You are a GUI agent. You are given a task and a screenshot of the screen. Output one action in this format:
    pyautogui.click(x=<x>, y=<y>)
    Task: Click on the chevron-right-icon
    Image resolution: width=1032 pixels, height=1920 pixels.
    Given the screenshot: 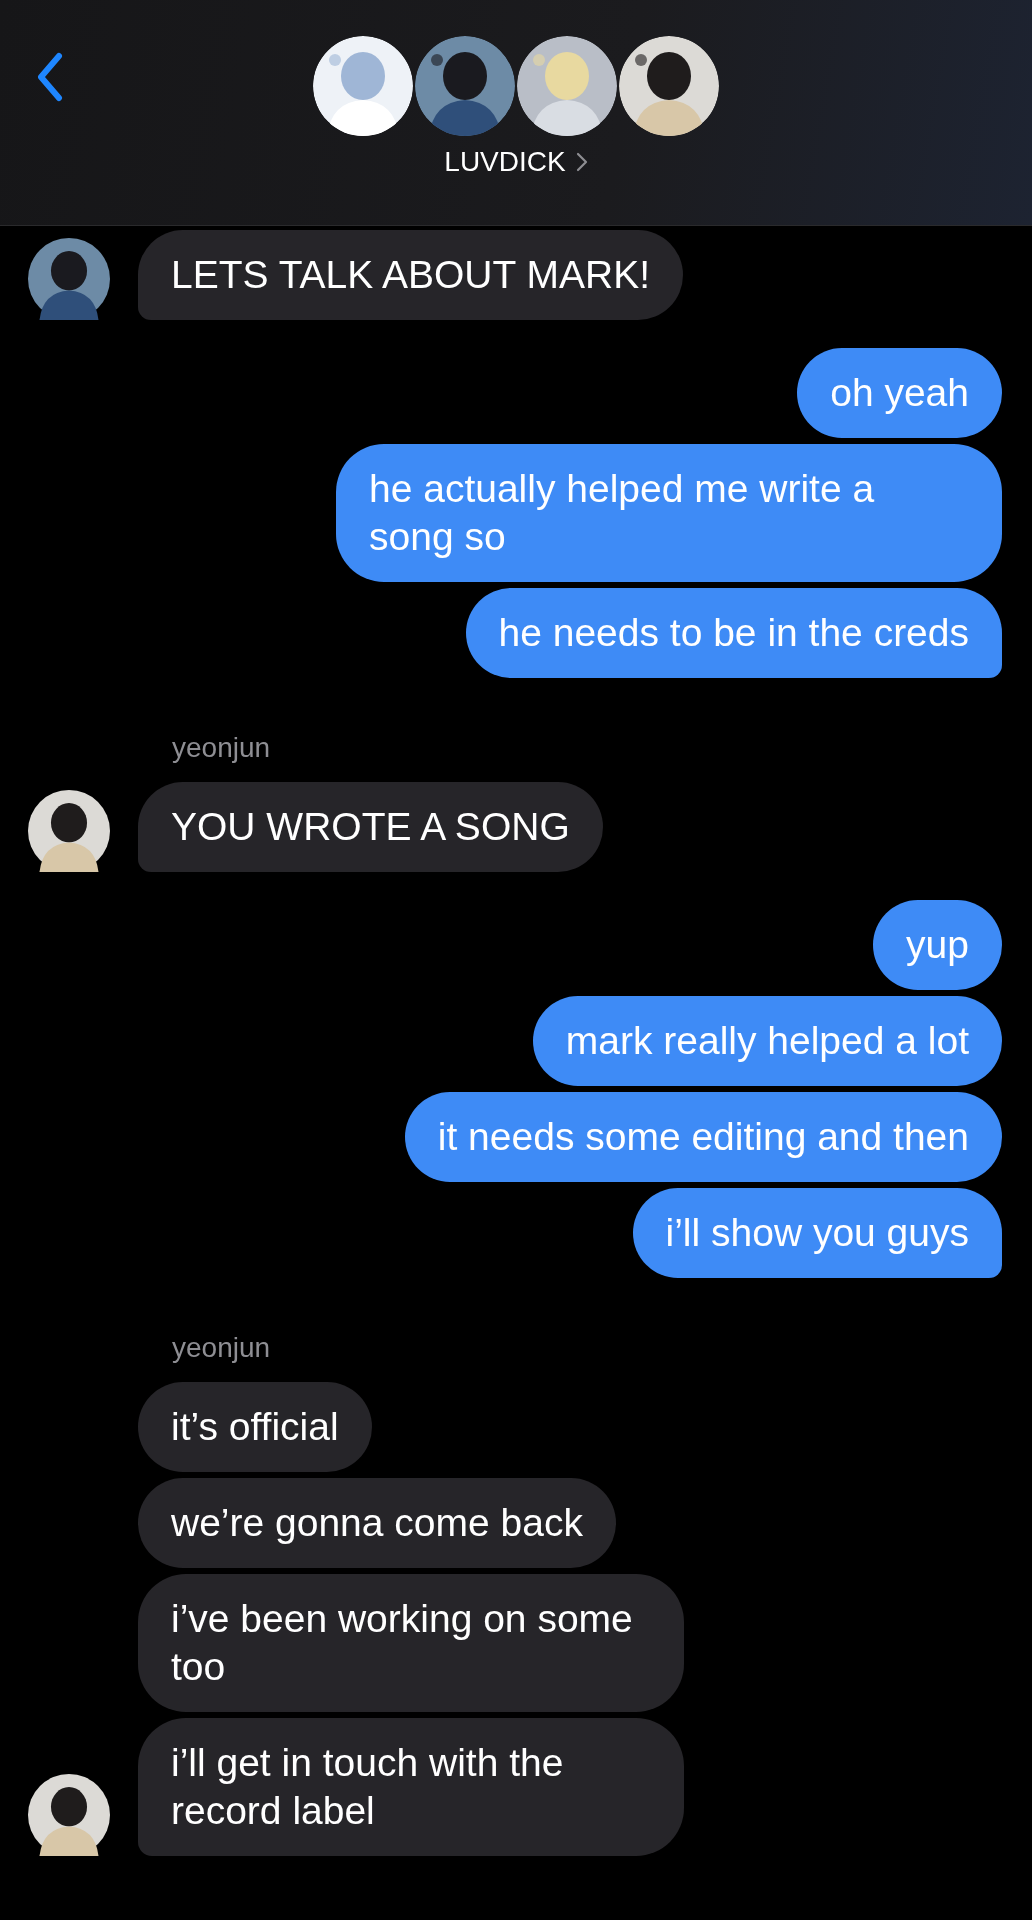 What is the action you would take?
    pyautogui.click(x=581, y=162)
    